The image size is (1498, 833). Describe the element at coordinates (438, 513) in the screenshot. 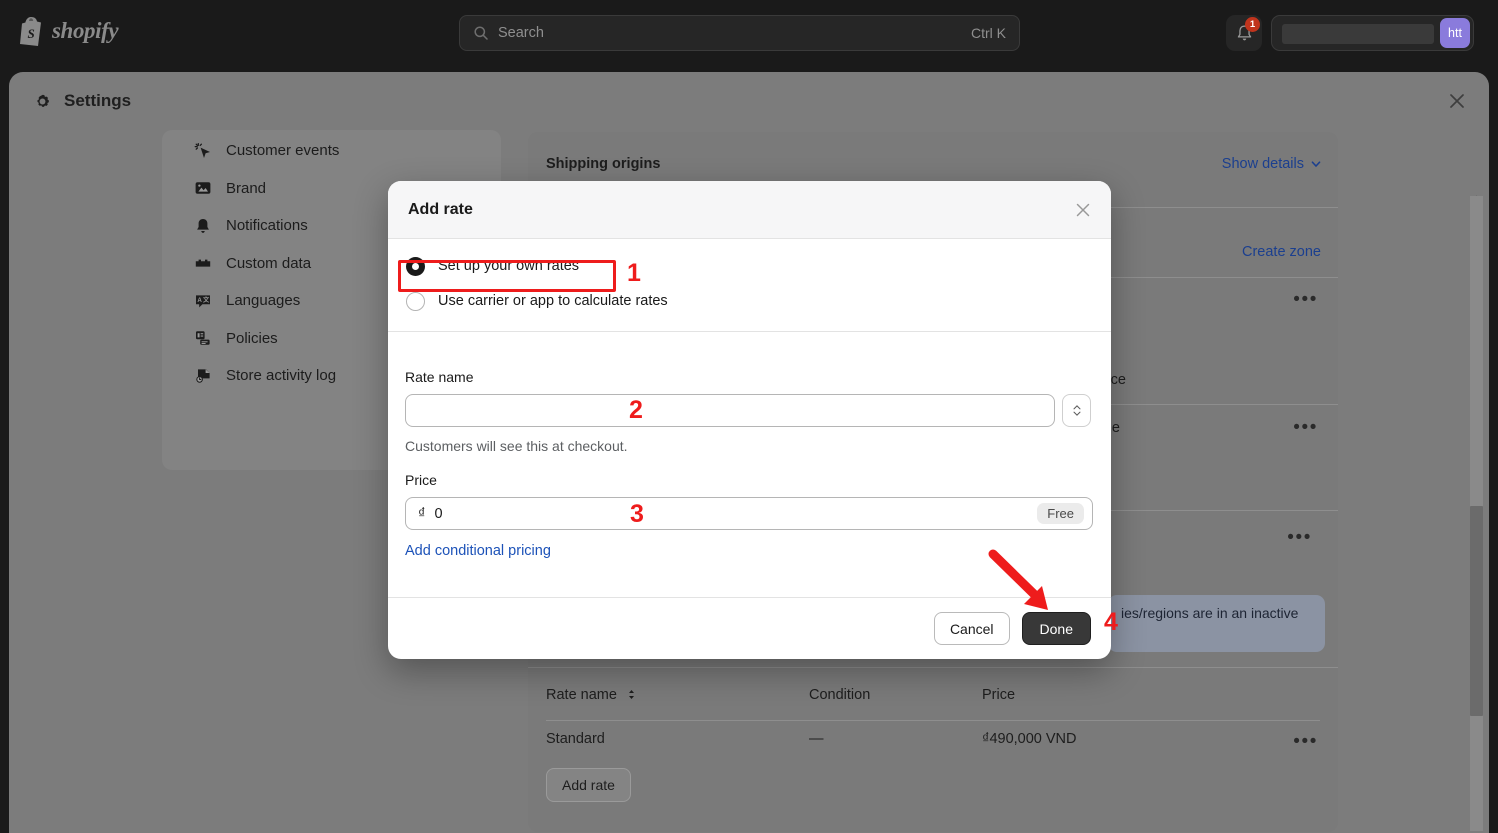

I see `price-value: 0` at that location.